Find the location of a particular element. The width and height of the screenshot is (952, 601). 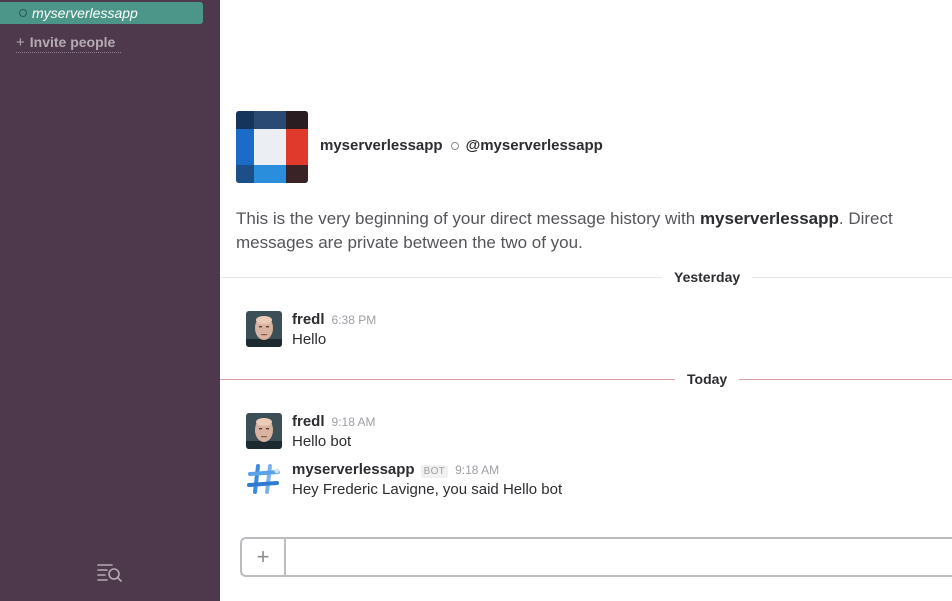

intro-handle: @myserverlessapp is located at coordinates (534, 145).